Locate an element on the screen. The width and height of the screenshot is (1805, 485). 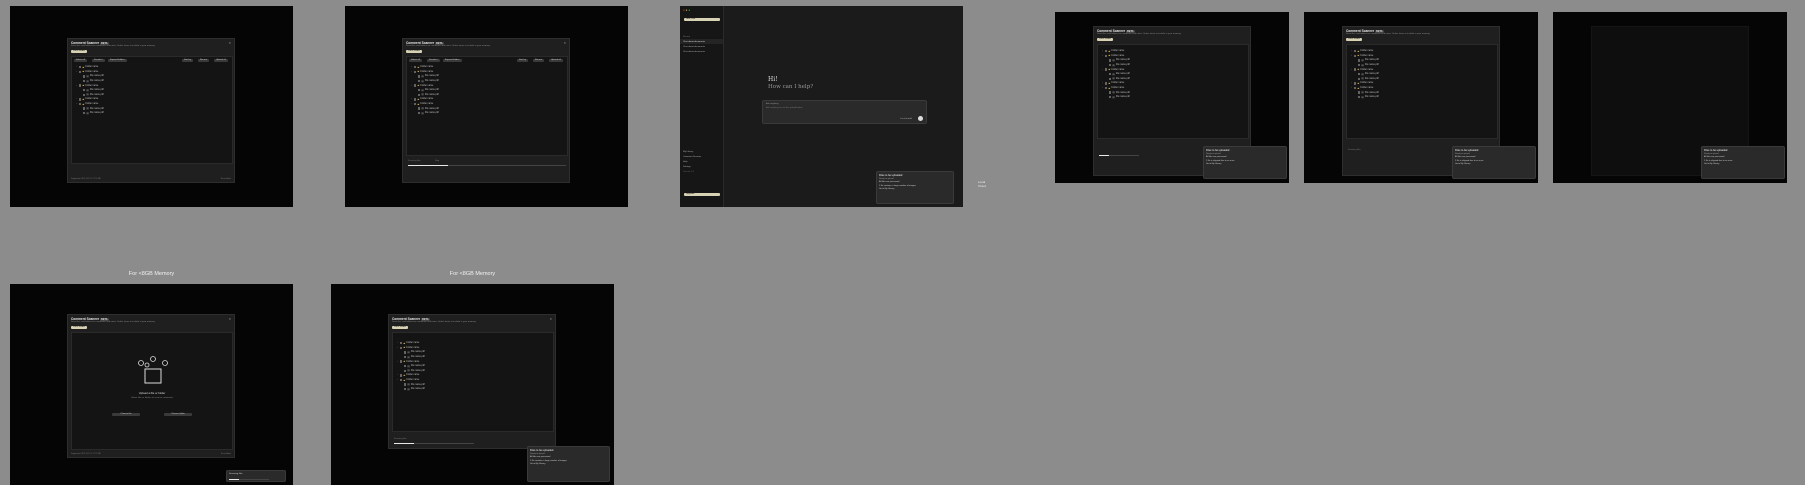
footer-scan-link: Scan folder is located at coordinates (226, 454).